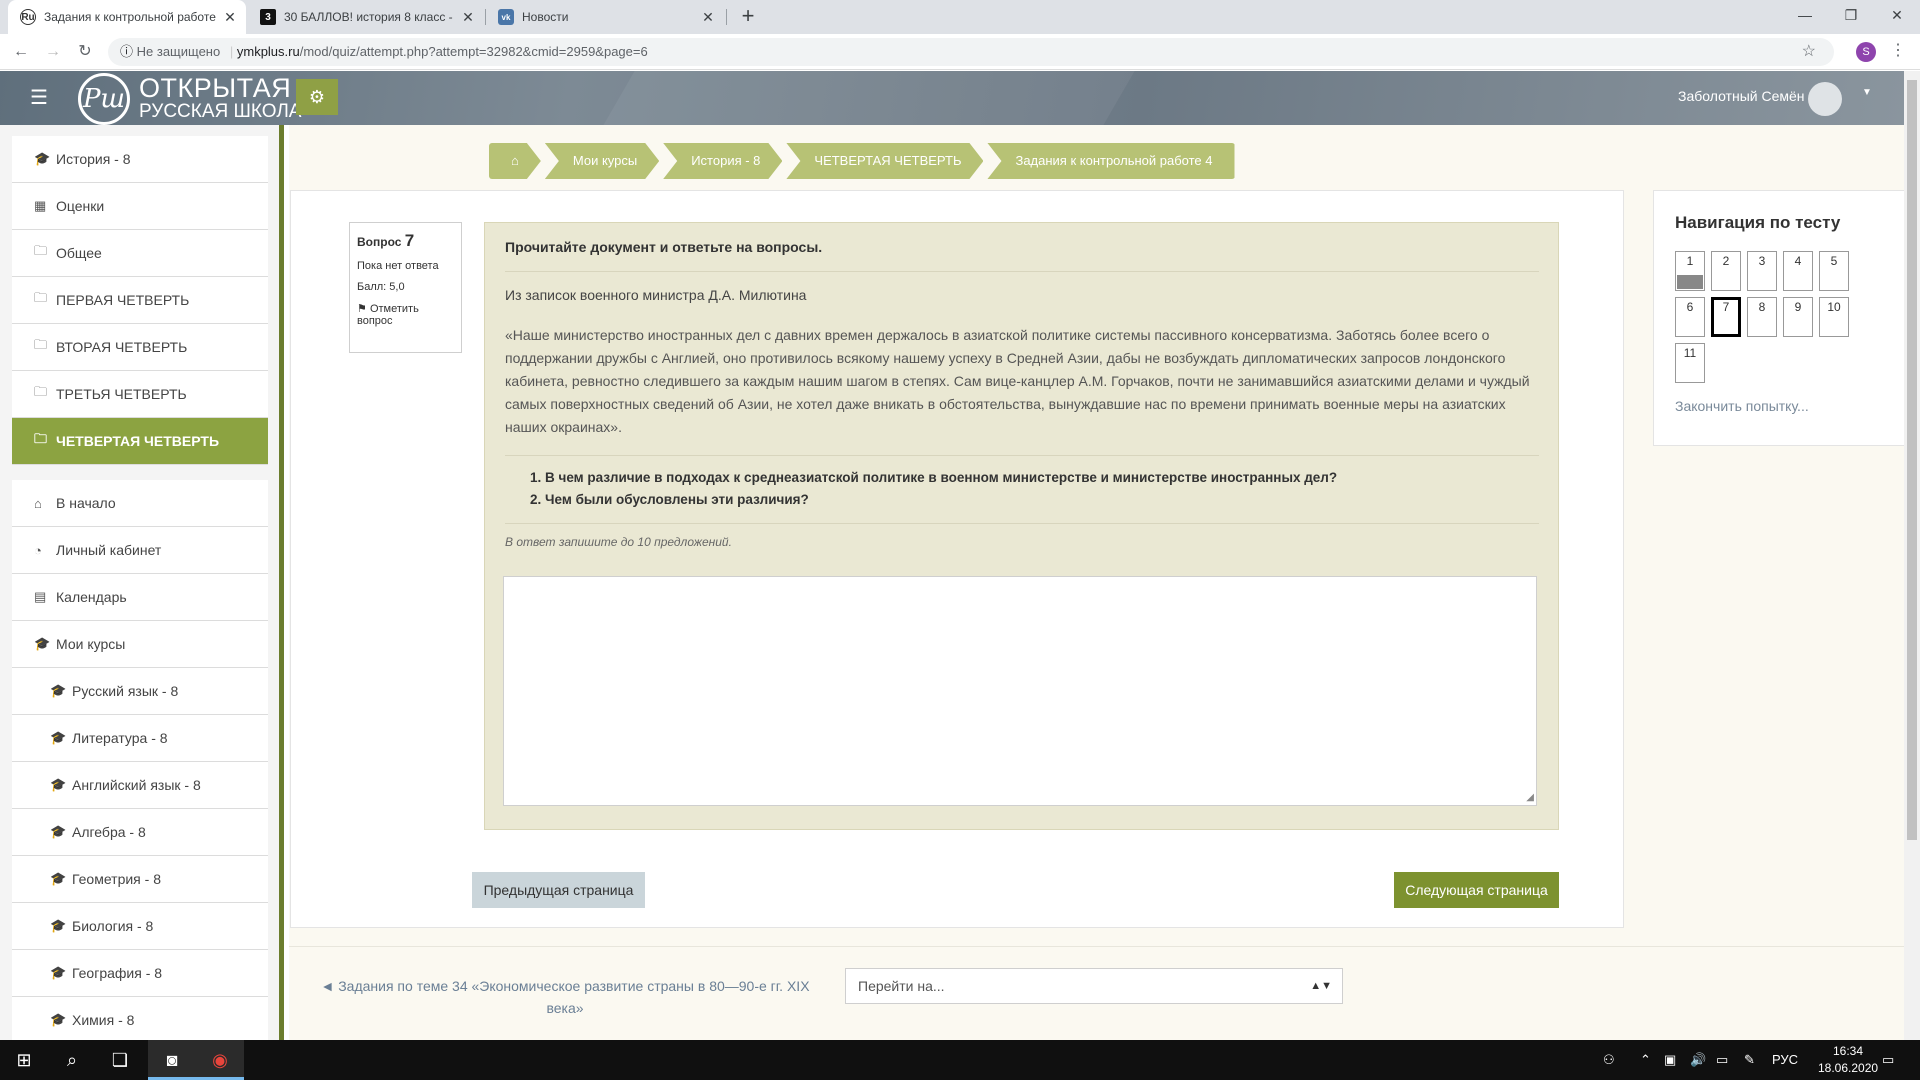 This screenshot has width=1920, height=1080. I want to click on quiz-nav-q4: 4, so click(1798, 271).